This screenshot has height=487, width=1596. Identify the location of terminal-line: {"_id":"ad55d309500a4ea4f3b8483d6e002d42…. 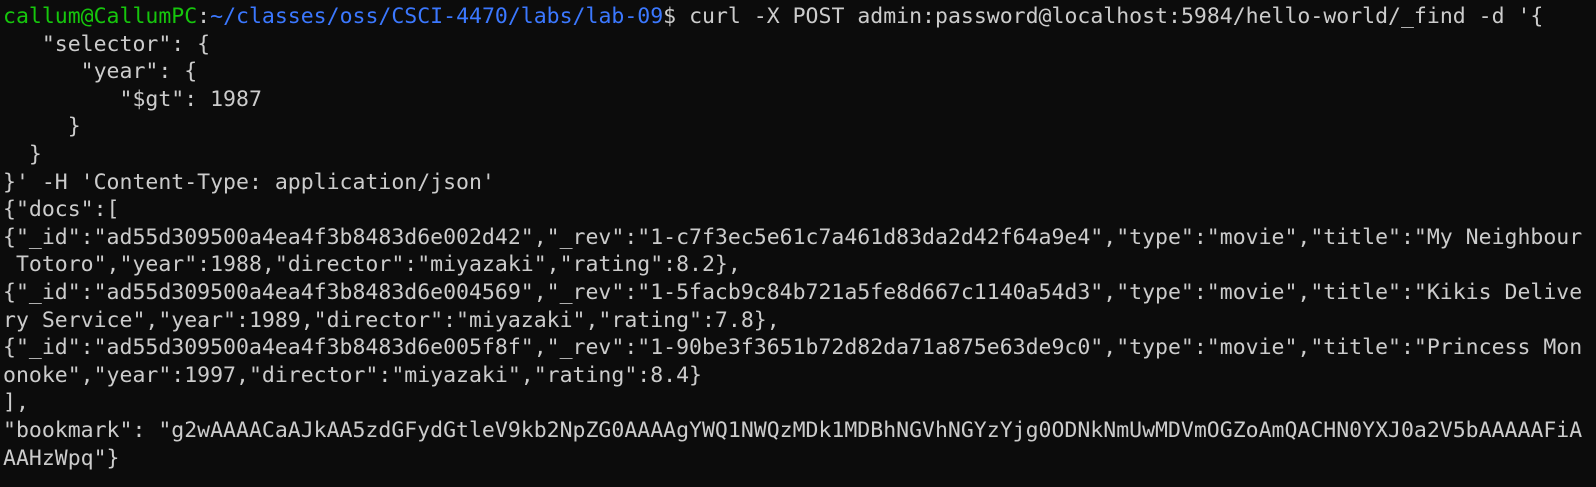
(793, 237).